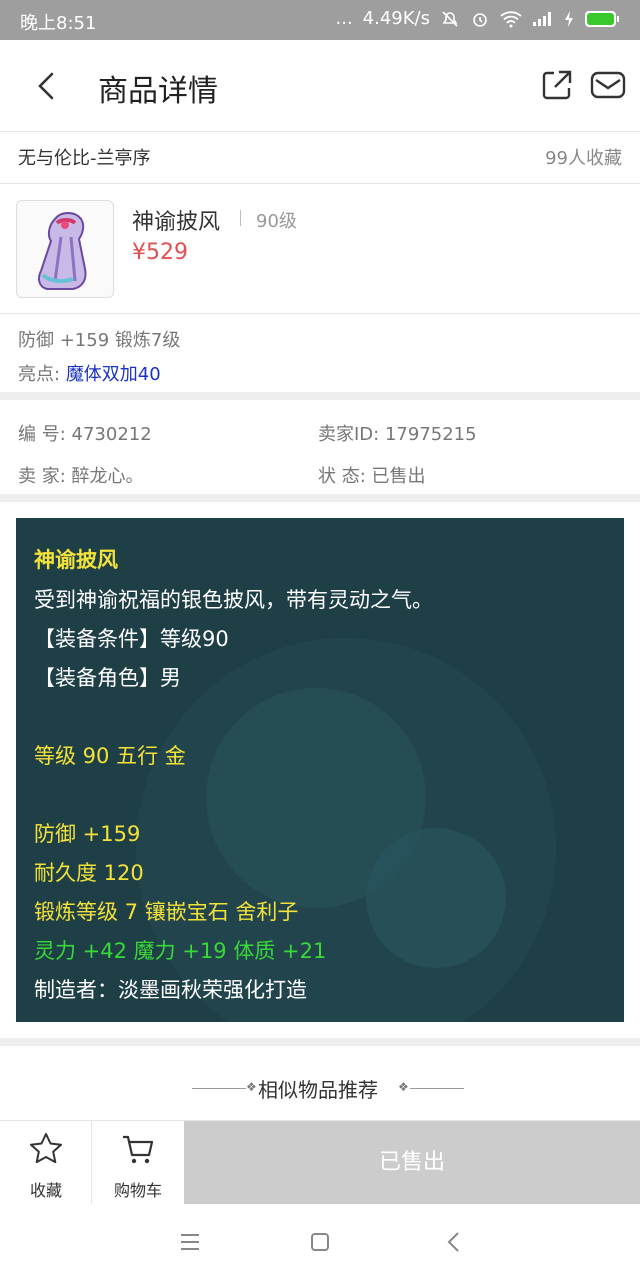 This screenshot has width=640, height=1280. I want to click on product-name: 无与伦比-兰亭序, so click(84, 158).